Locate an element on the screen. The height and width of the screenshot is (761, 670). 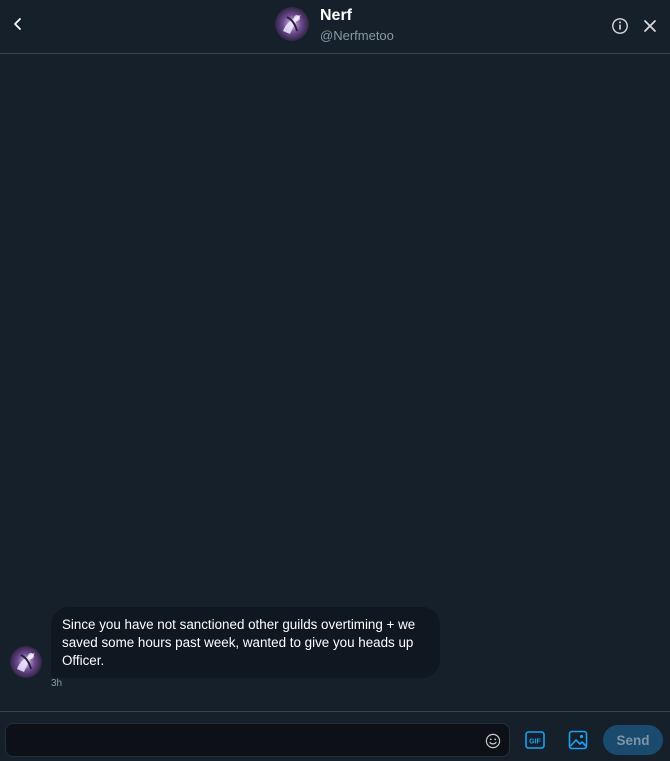
add-image-button is located at coordinates (578, 740).